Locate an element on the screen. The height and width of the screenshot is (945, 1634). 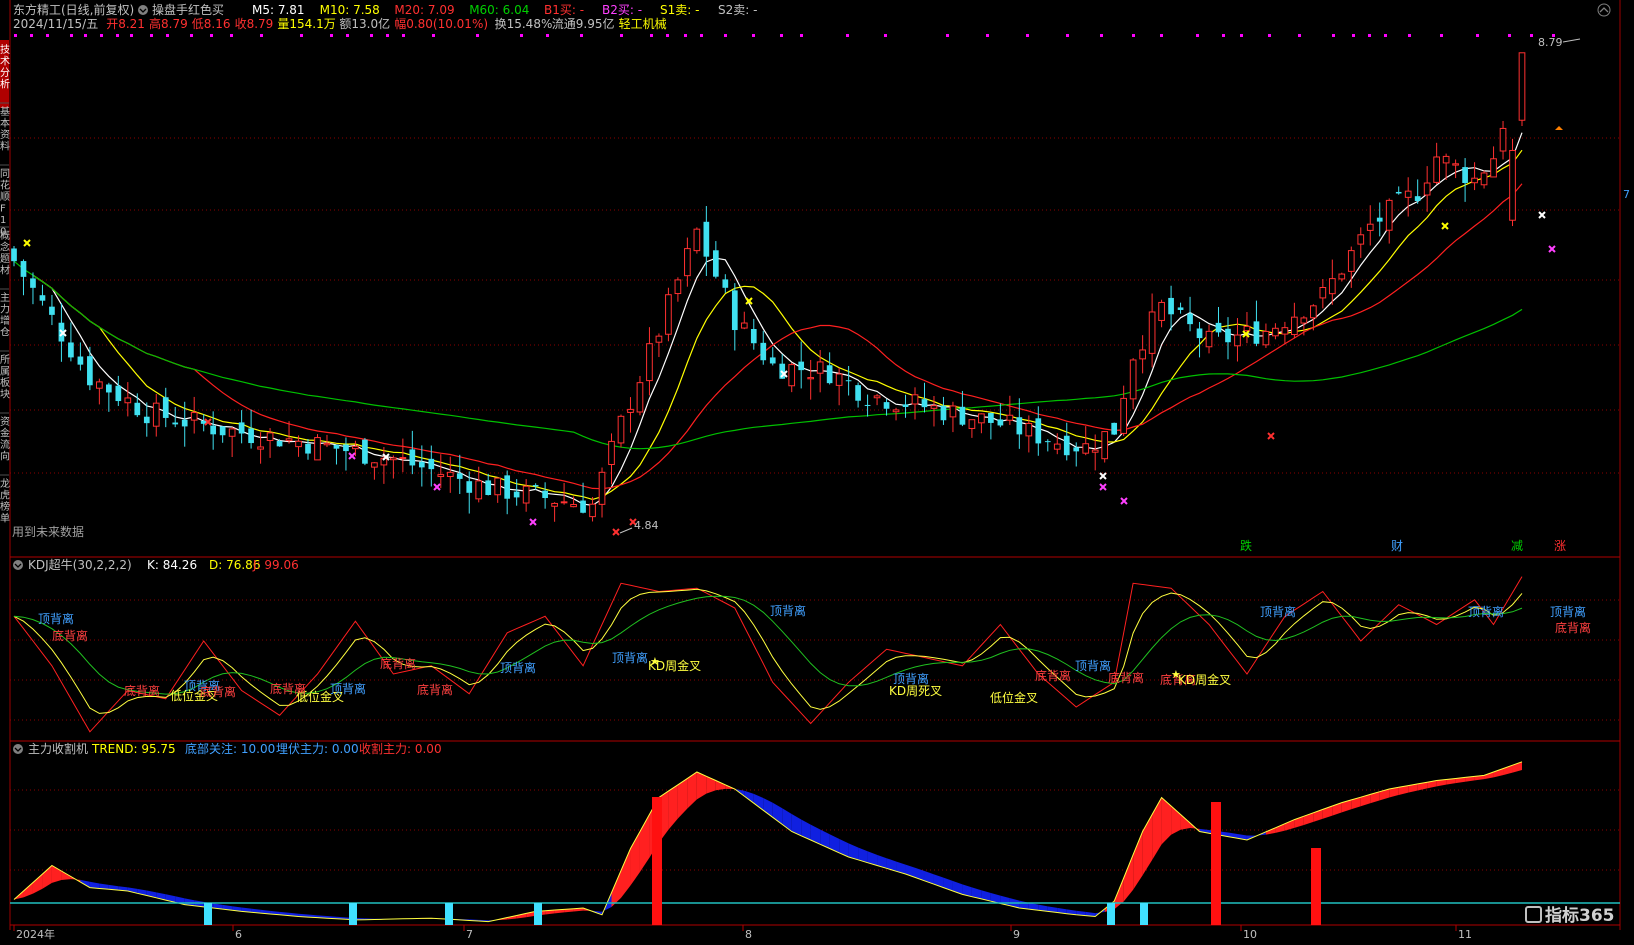
quote-info-item: 额13.0亿 is located at coordinates (364, 23).